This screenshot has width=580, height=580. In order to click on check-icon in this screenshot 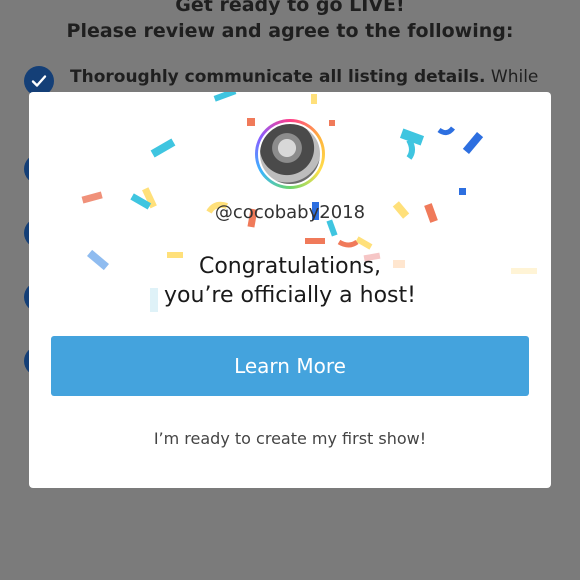, I will do `click(39, 81)`.